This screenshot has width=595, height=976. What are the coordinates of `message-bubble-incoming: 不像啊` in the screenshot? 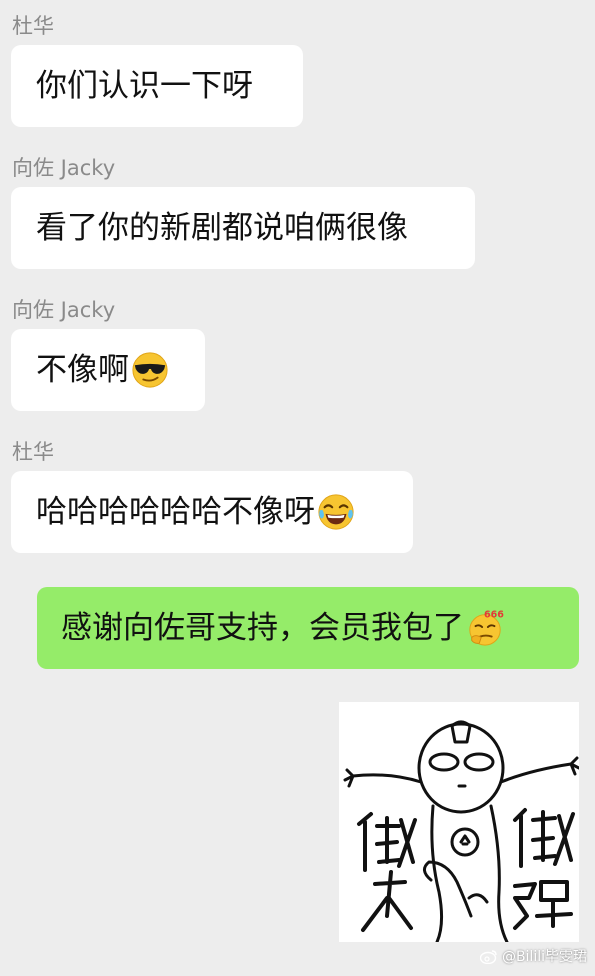 It's located at (108, 370).